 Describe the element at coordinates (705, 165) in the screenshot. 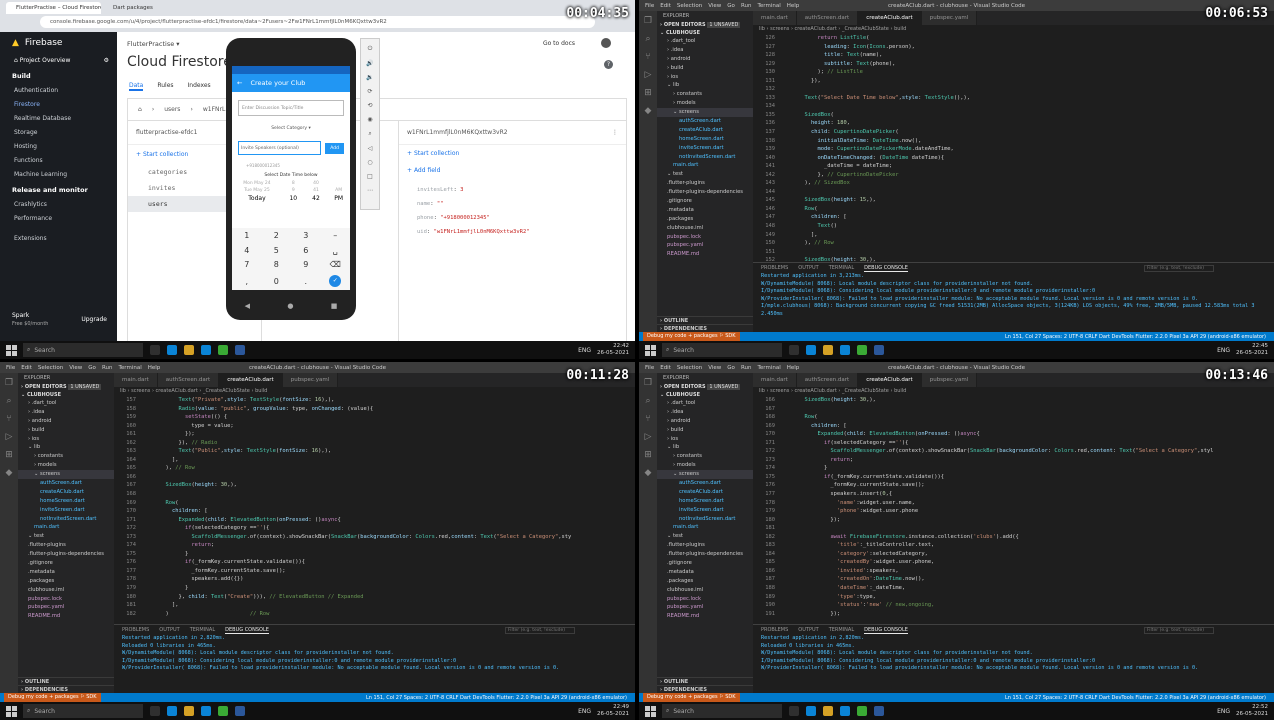

I see `tree-item: main.dart` at that location.